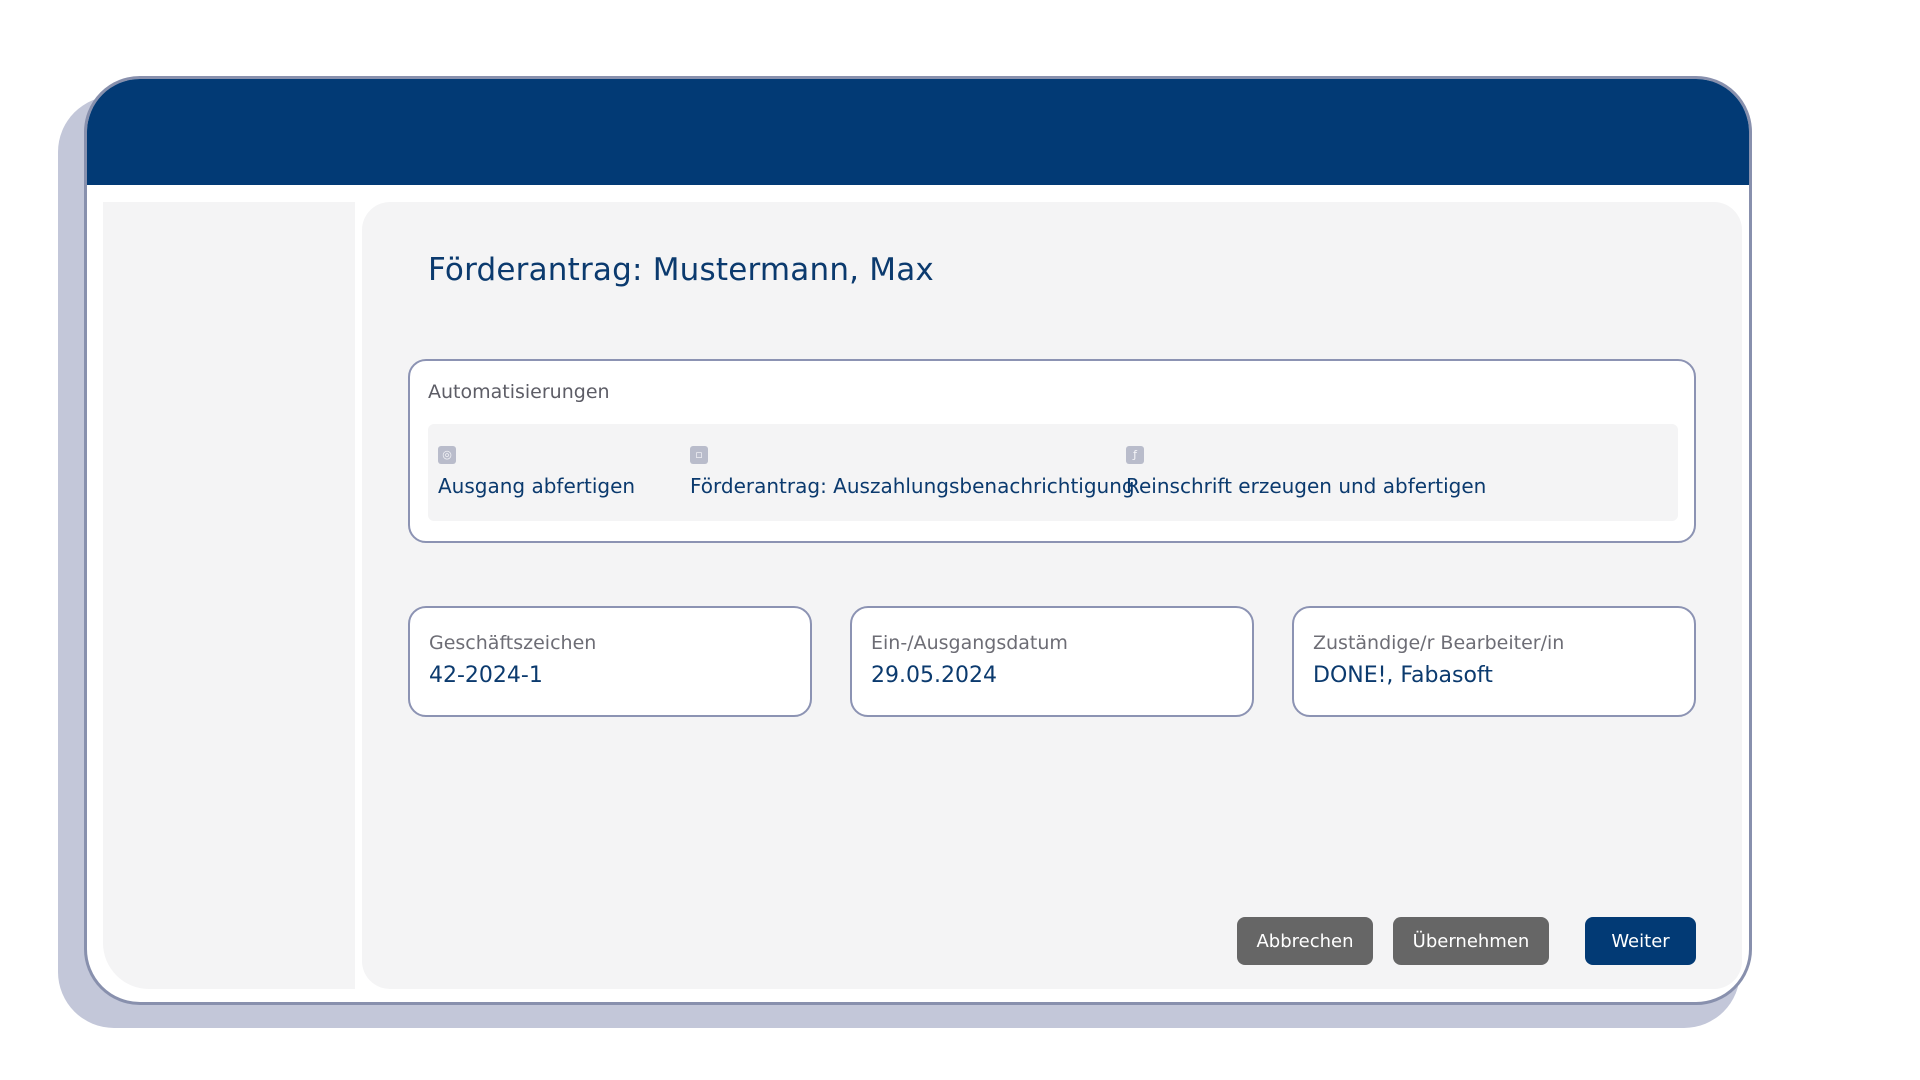 Image resolution: width=1920 pixels, height=1080 pixels. Describe the element at coordinates (934, 675) in the screenshot. I see `field-value: 29.05.2024` at that location.